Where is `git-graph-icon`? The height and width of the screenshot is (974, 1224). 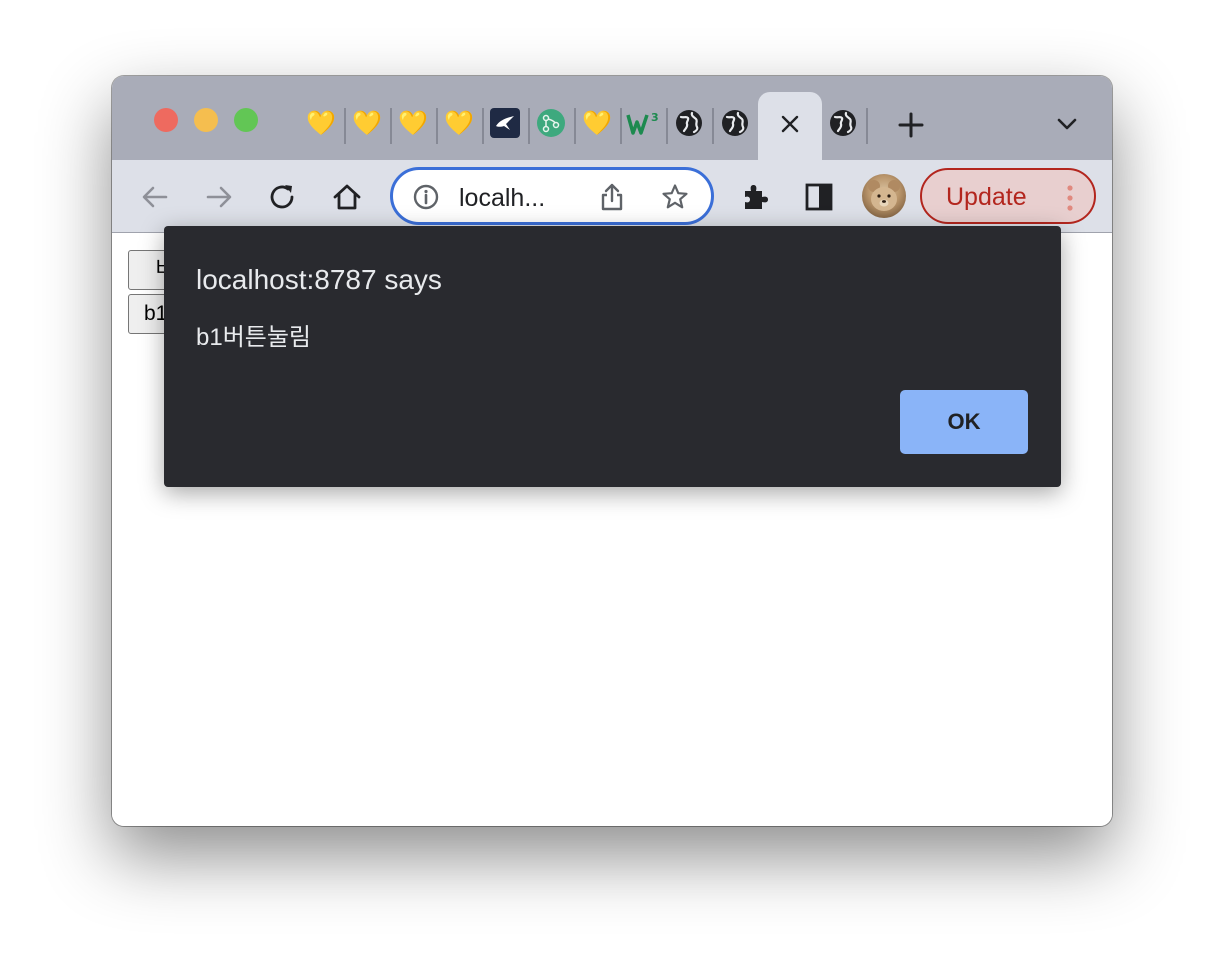
git-graph-icon is located at coordinates (551, 123).